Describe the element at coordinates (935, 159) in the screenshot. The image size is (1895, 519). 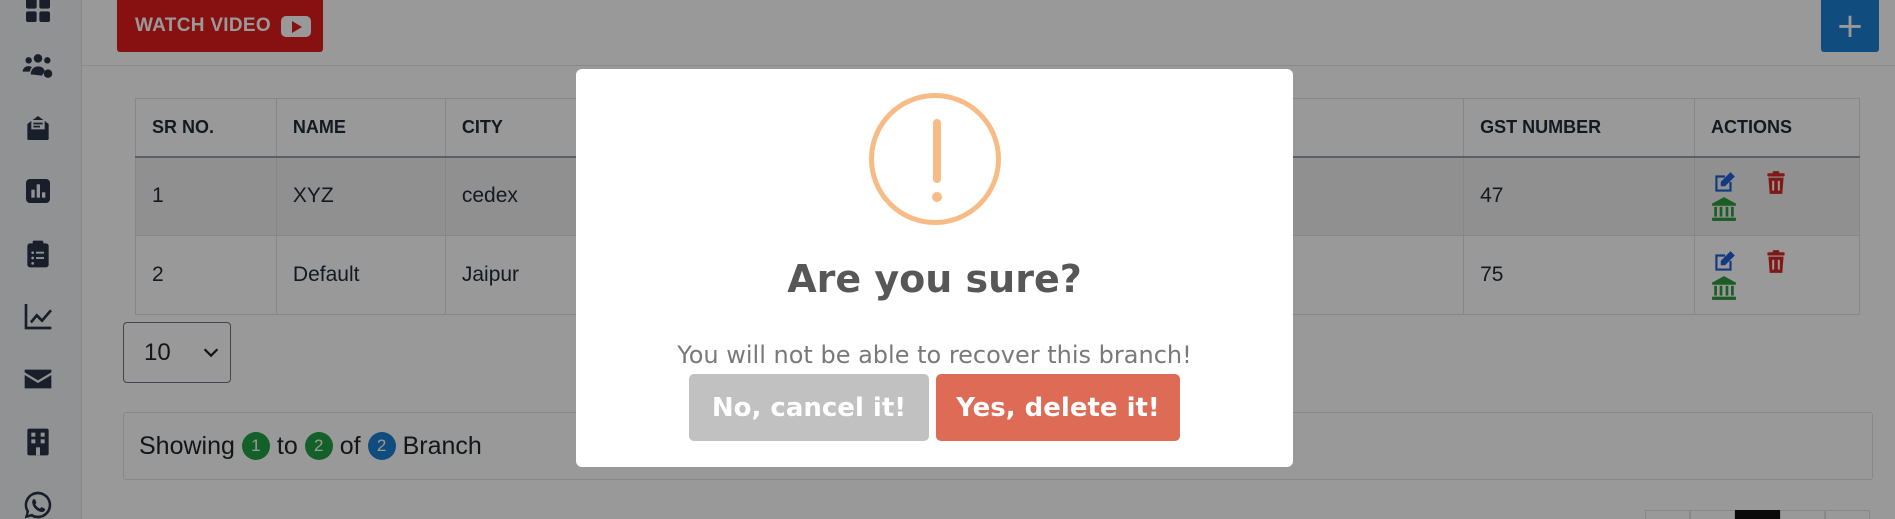
I see `warning-icon` at that location.